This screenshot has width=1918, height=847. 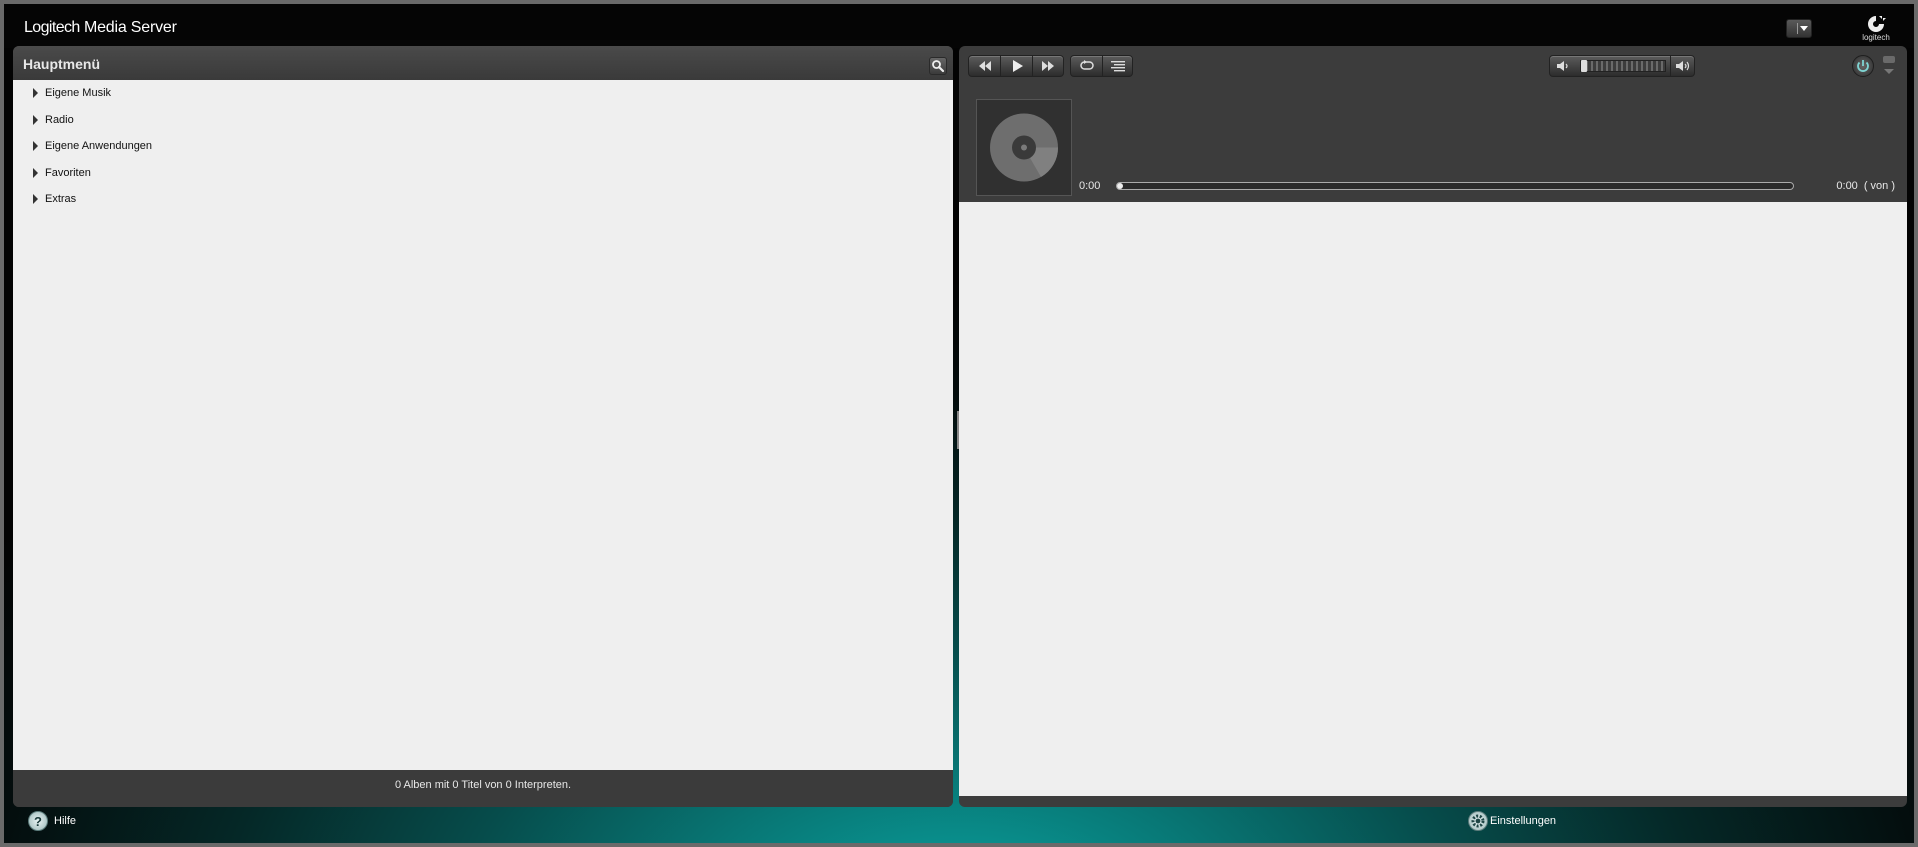 I want to click on time-info: 0:00 ( von ), so click(x=1865, y=186).